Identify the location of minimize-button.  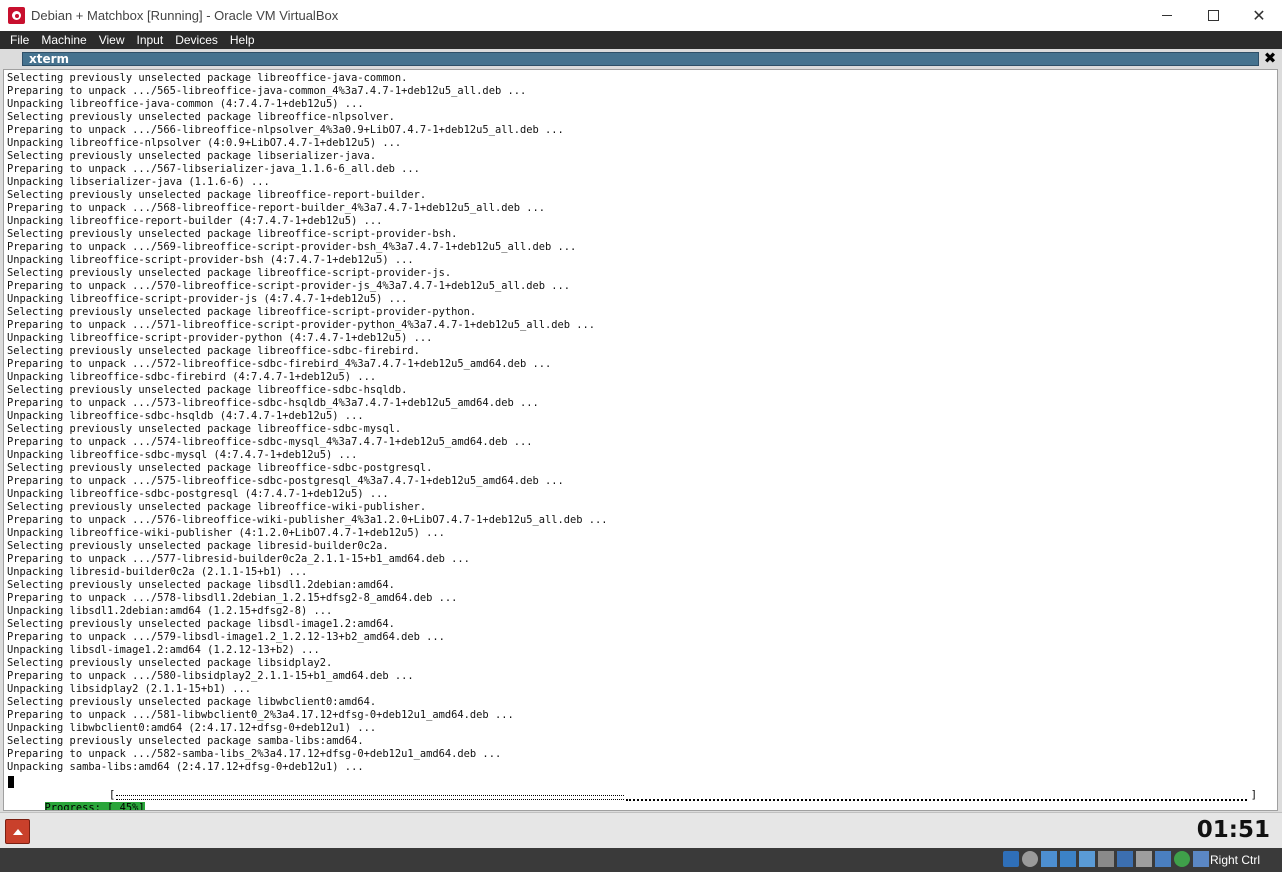
(1167, 15).